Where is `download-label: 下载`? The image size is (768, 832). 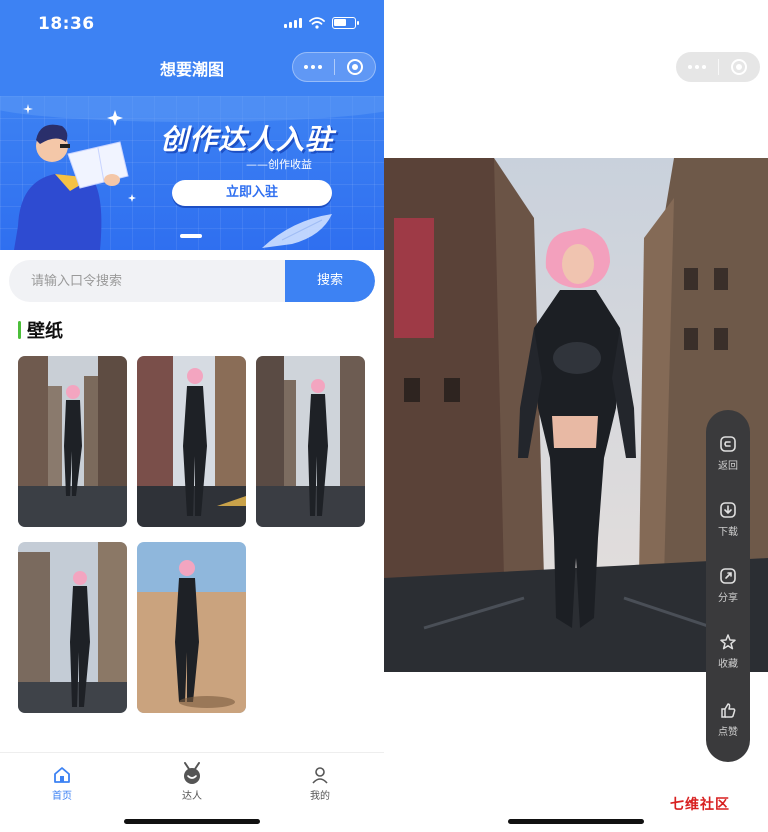
download-label: 下载 is located at coordinates (728, 532).